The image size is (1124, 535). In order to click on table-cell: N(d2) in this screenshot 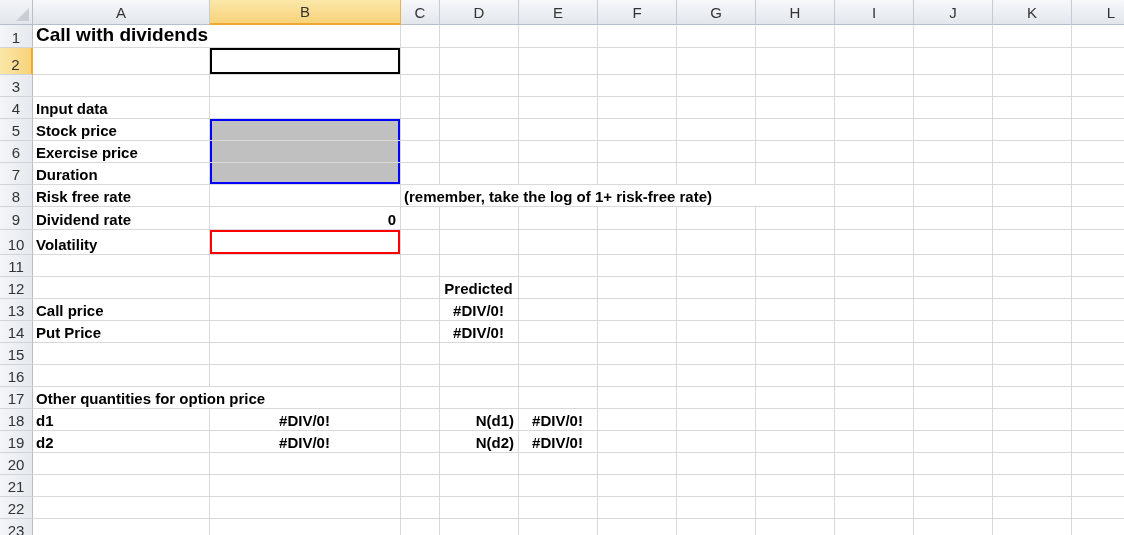, I will do `click(479, 442)`.